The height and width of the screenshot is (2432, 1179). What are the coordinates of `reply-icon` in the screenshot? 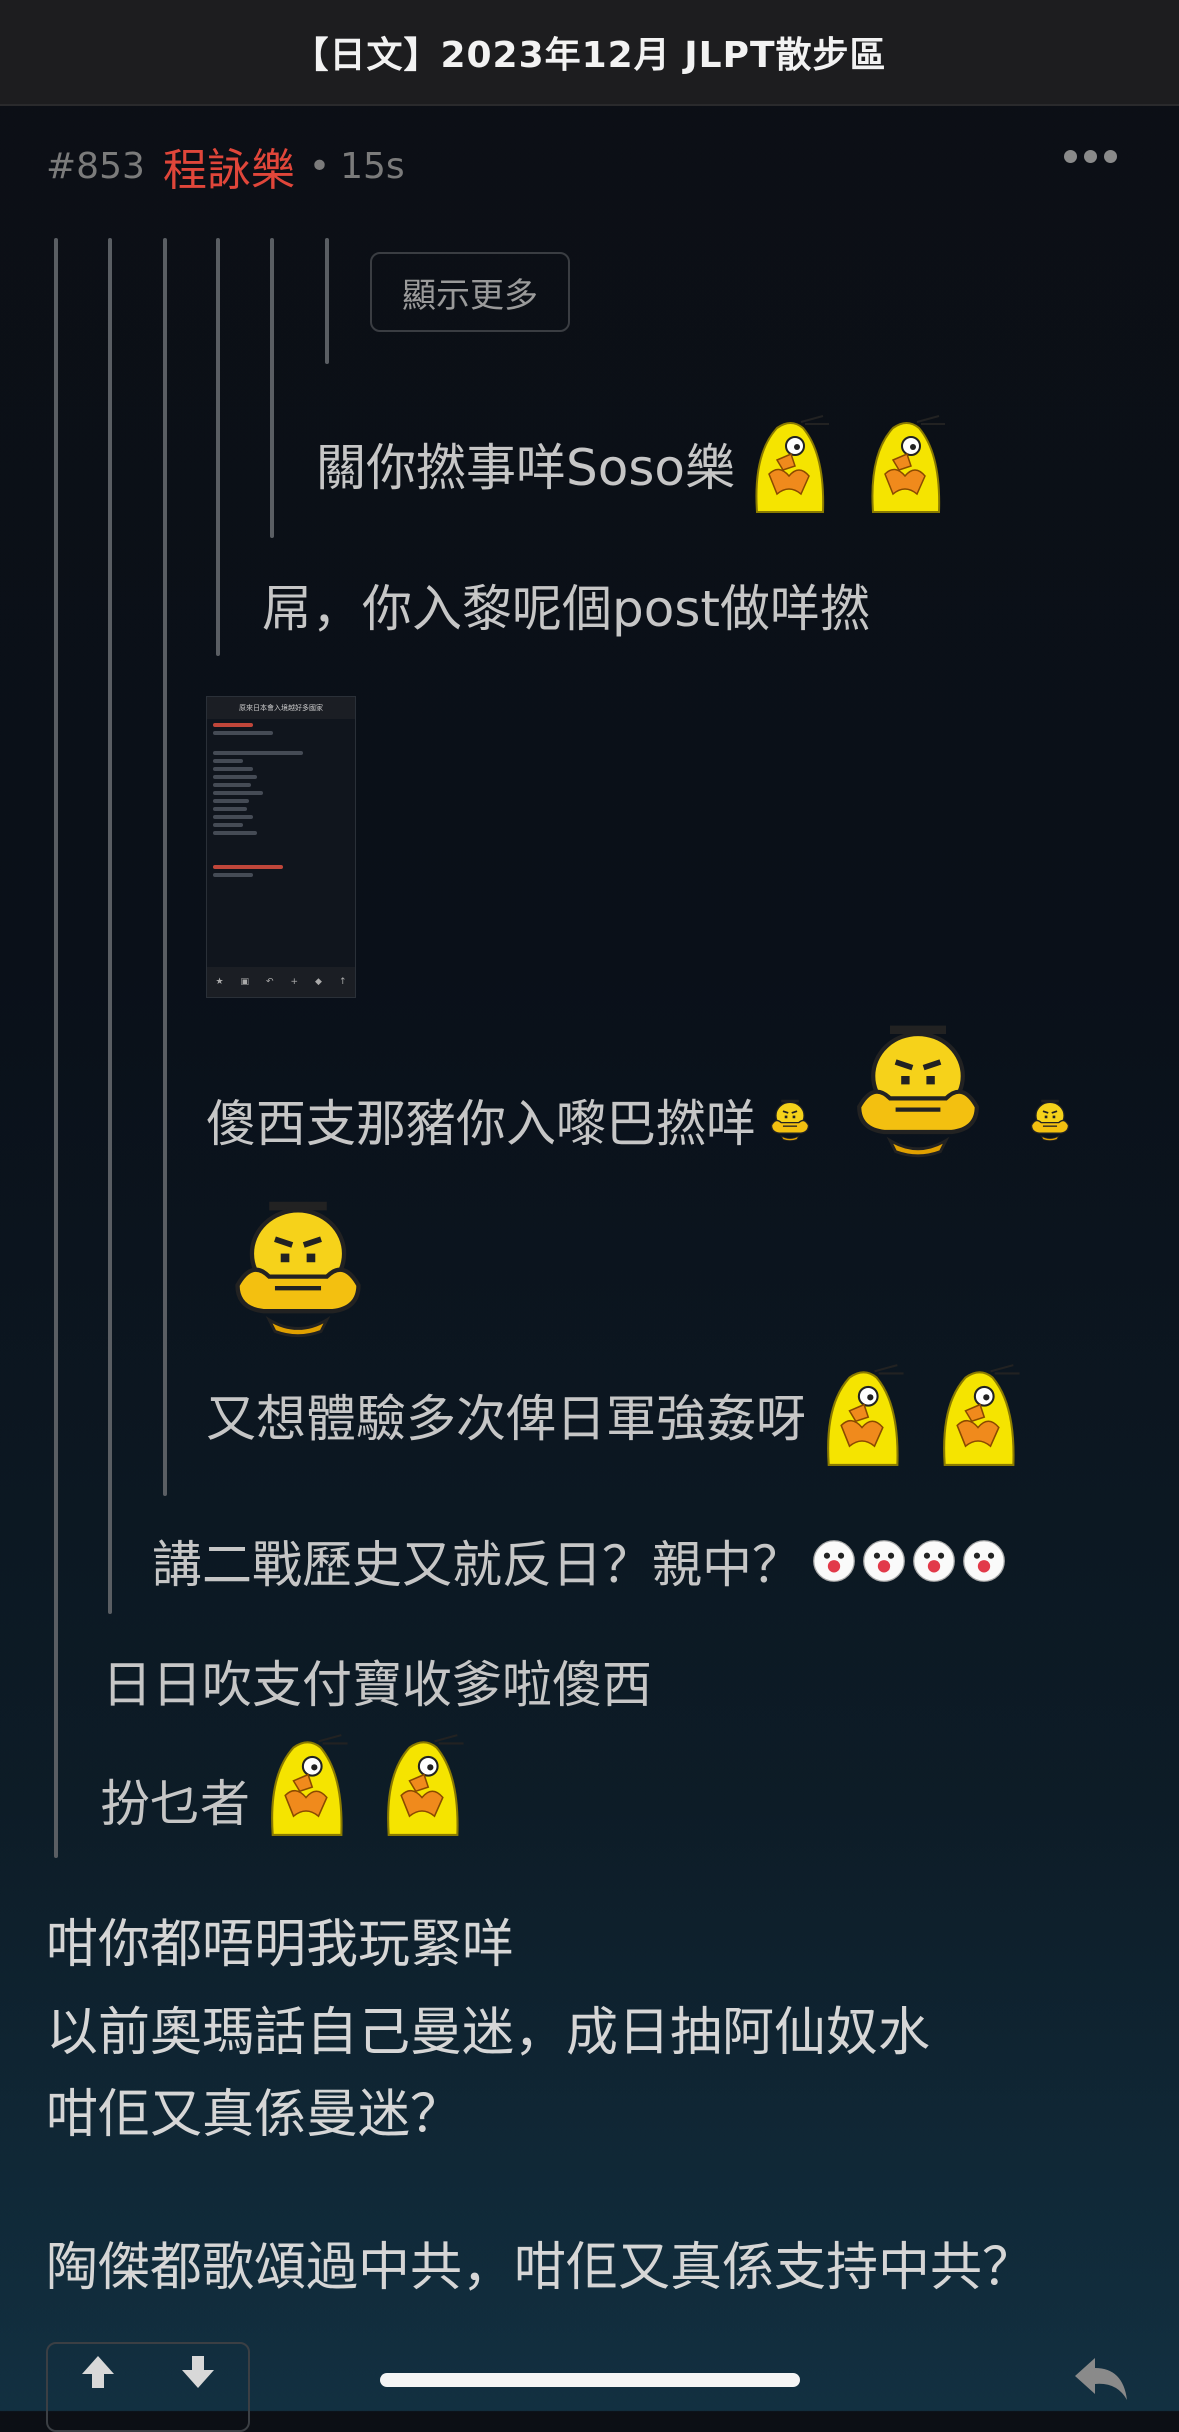 It's located at (1101, 2379).